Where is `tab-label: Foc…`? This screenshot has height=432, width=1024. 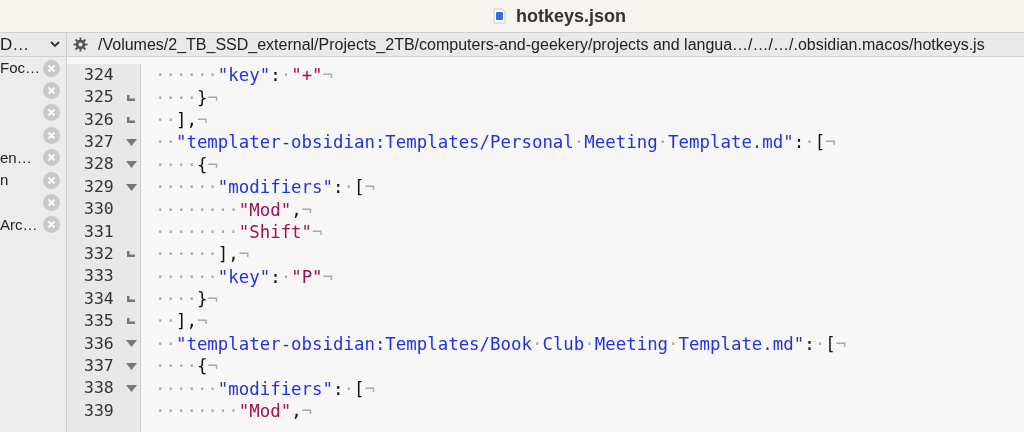 tab-label: Foc… is located at coordinates (20, 68).